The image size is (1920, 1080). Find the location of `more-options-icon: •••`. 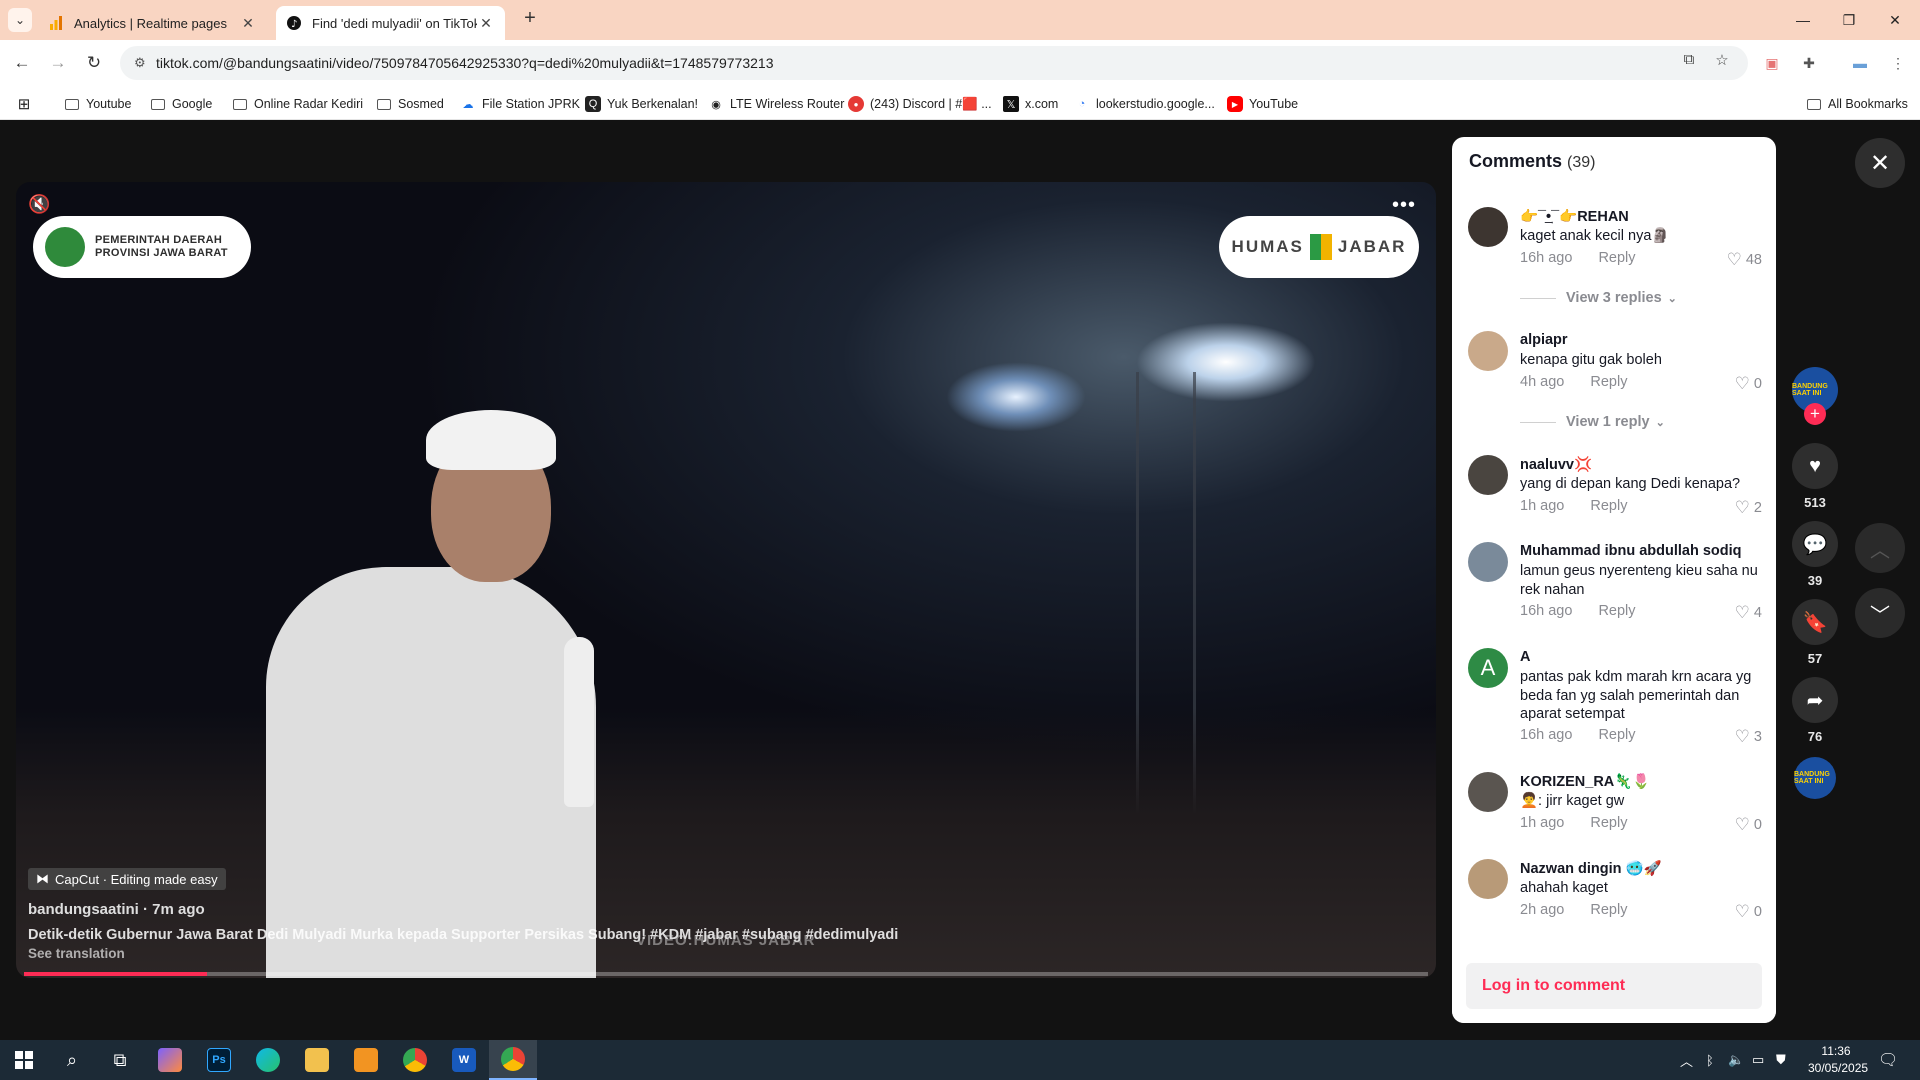

more-options-icon: ••• is located at coordinates (1404, 205).